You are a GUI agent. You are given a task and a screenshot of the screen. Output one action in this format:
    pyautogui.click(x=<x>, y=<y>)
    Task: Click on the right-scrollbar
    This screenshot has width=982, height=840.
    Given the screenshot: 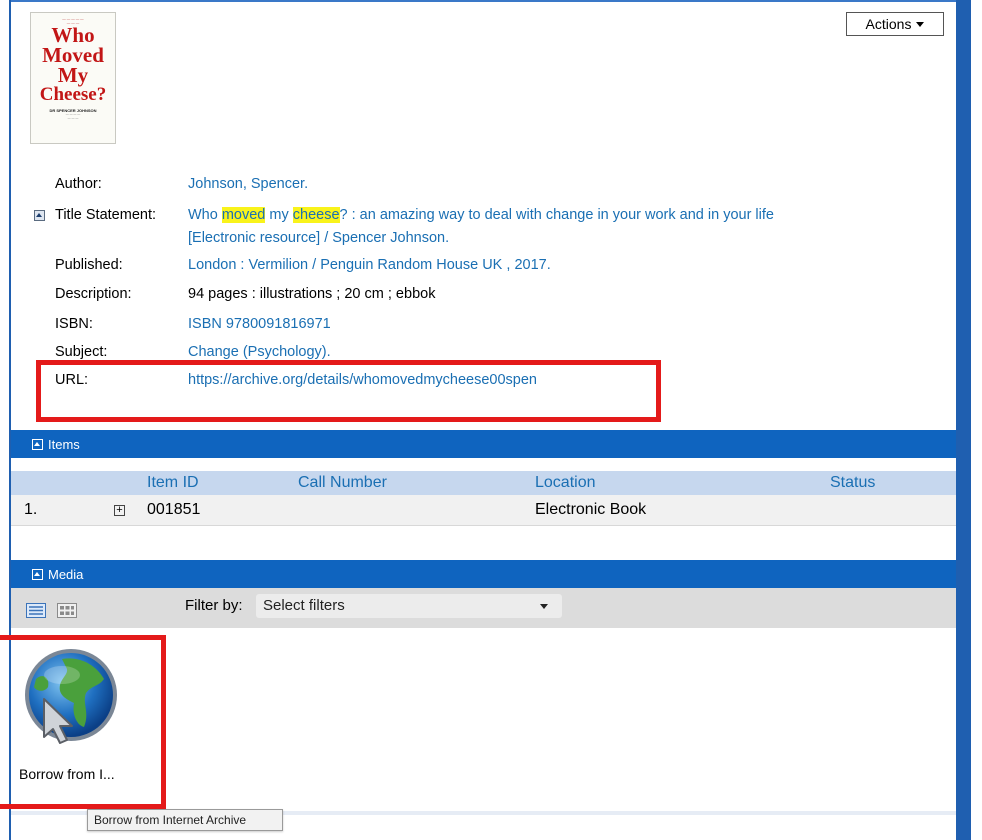 What is the action you would take?
    pyautogui.click(x=963, y=420)
    